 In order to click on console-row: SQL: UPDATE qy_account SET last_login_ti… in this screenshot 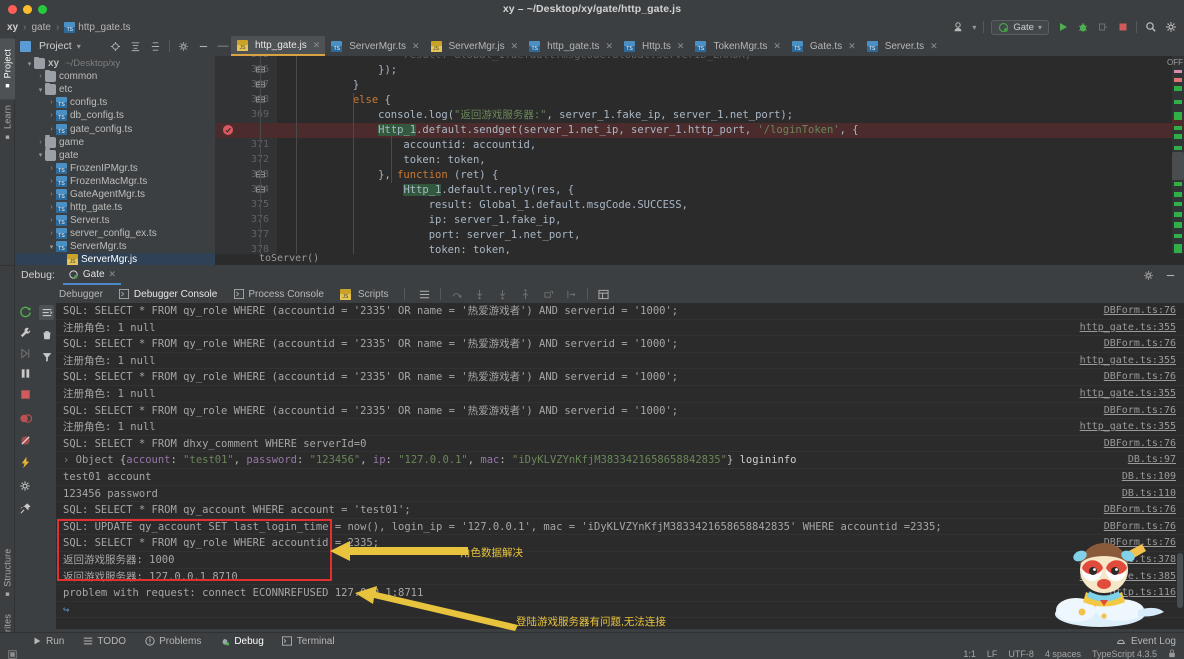, I will do `click(620, 527)`.